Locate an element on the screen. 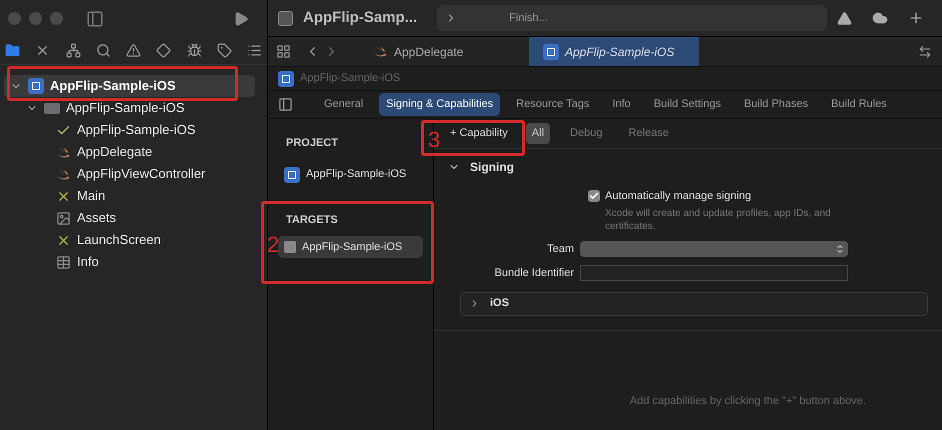  hierarchy-icon is located at coordinates (73, 50).